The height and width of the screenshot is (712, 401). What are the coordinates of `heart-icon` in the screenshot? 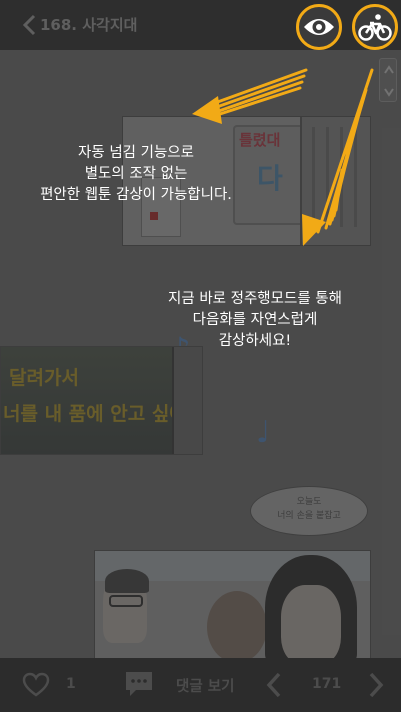 It's located at (36, 684).